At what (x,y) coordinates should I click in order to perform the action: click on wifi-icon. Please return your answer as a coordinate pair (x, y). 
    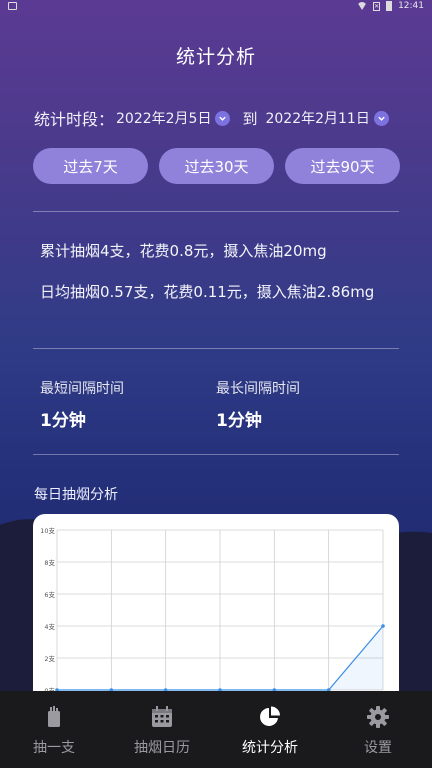
    Looking at the image, I should click on (362, 6).